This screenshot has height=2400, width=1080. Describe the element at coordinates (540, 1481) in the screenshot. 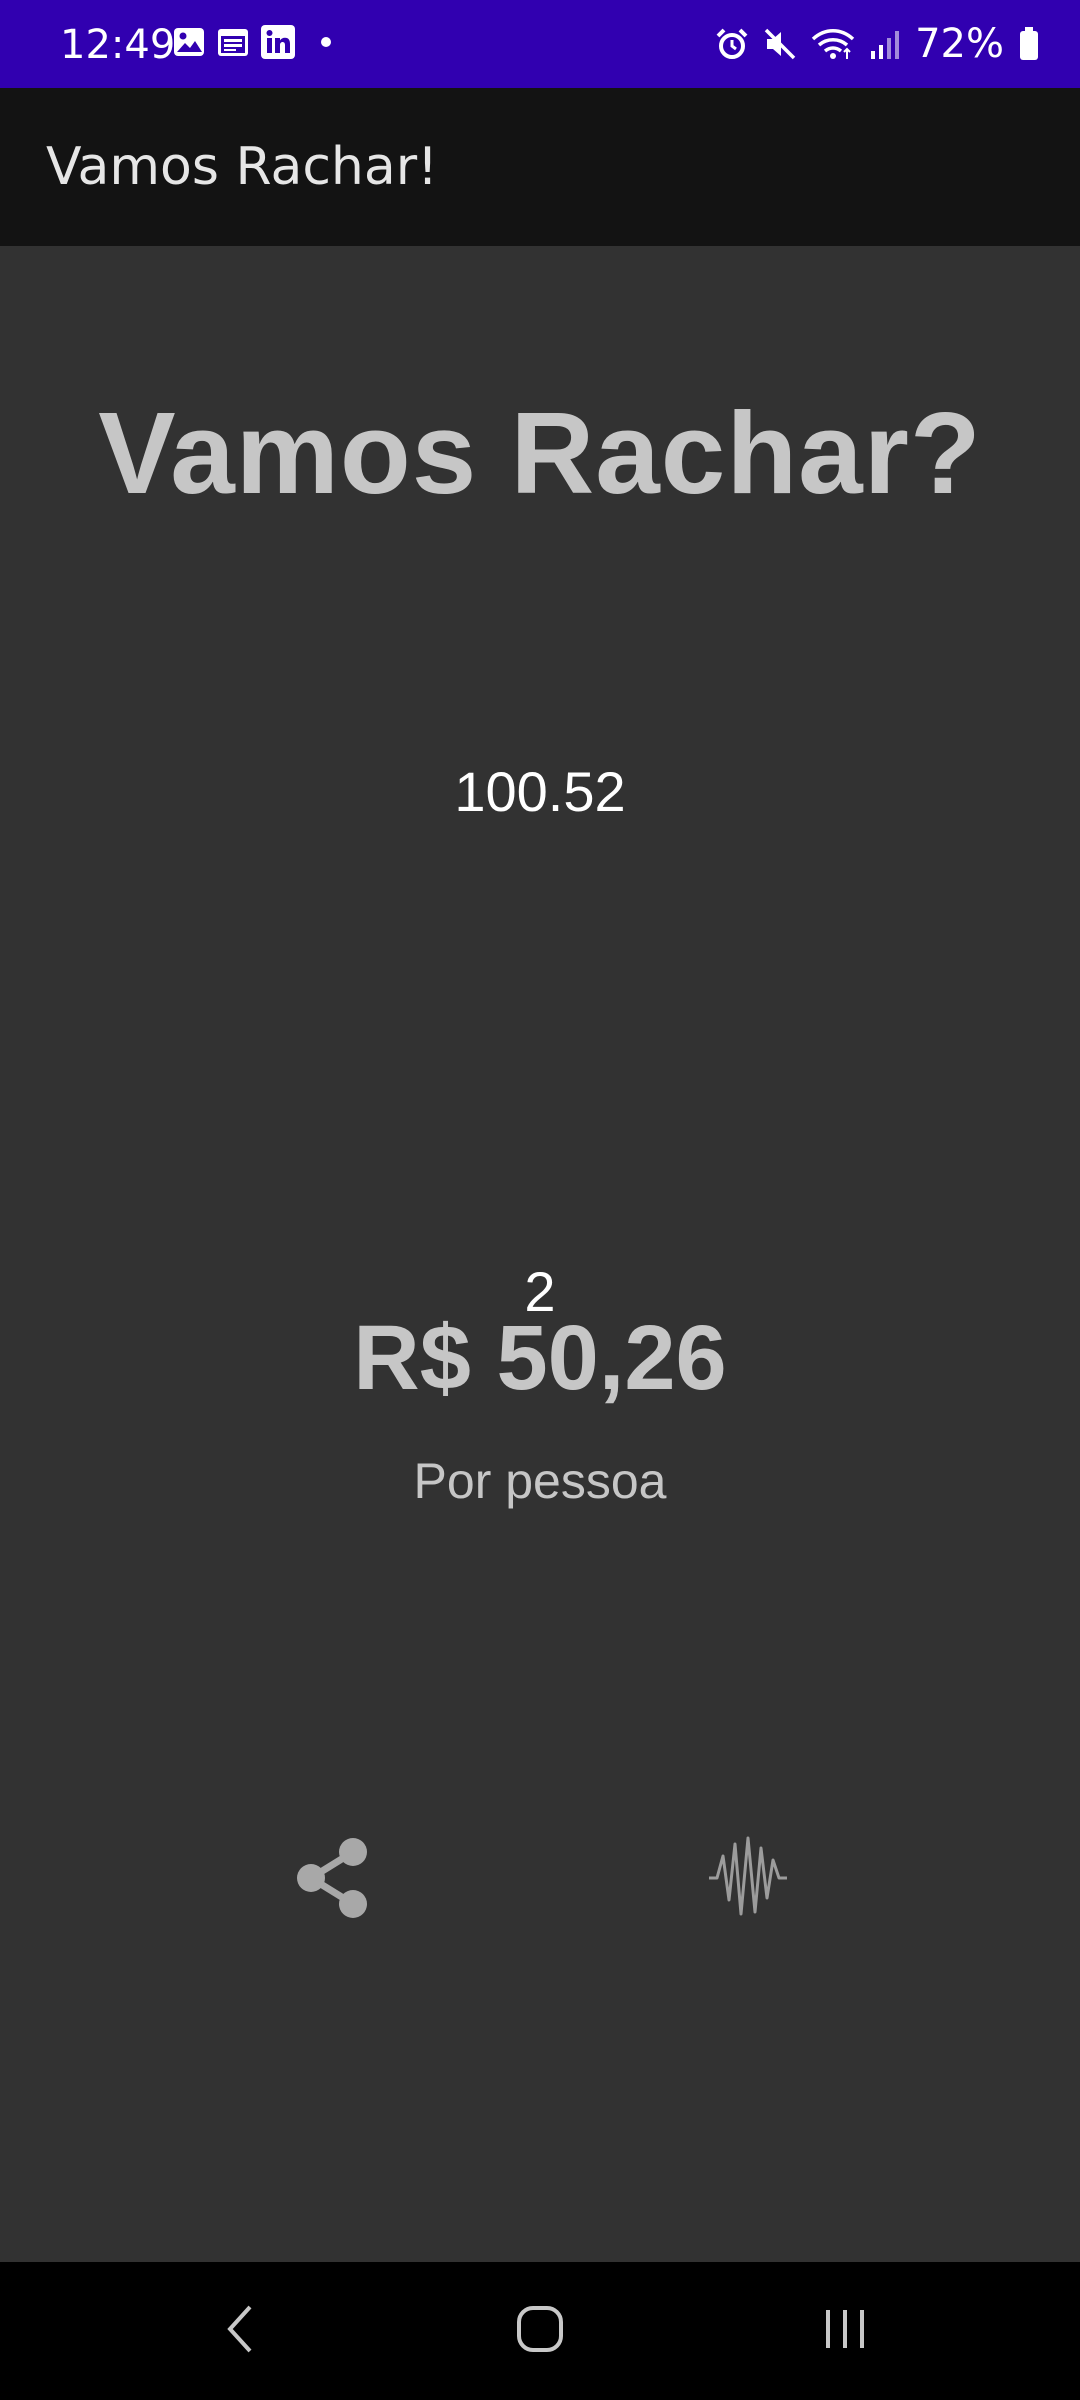

I see `per-person-caption: Por pessoa` at that location.